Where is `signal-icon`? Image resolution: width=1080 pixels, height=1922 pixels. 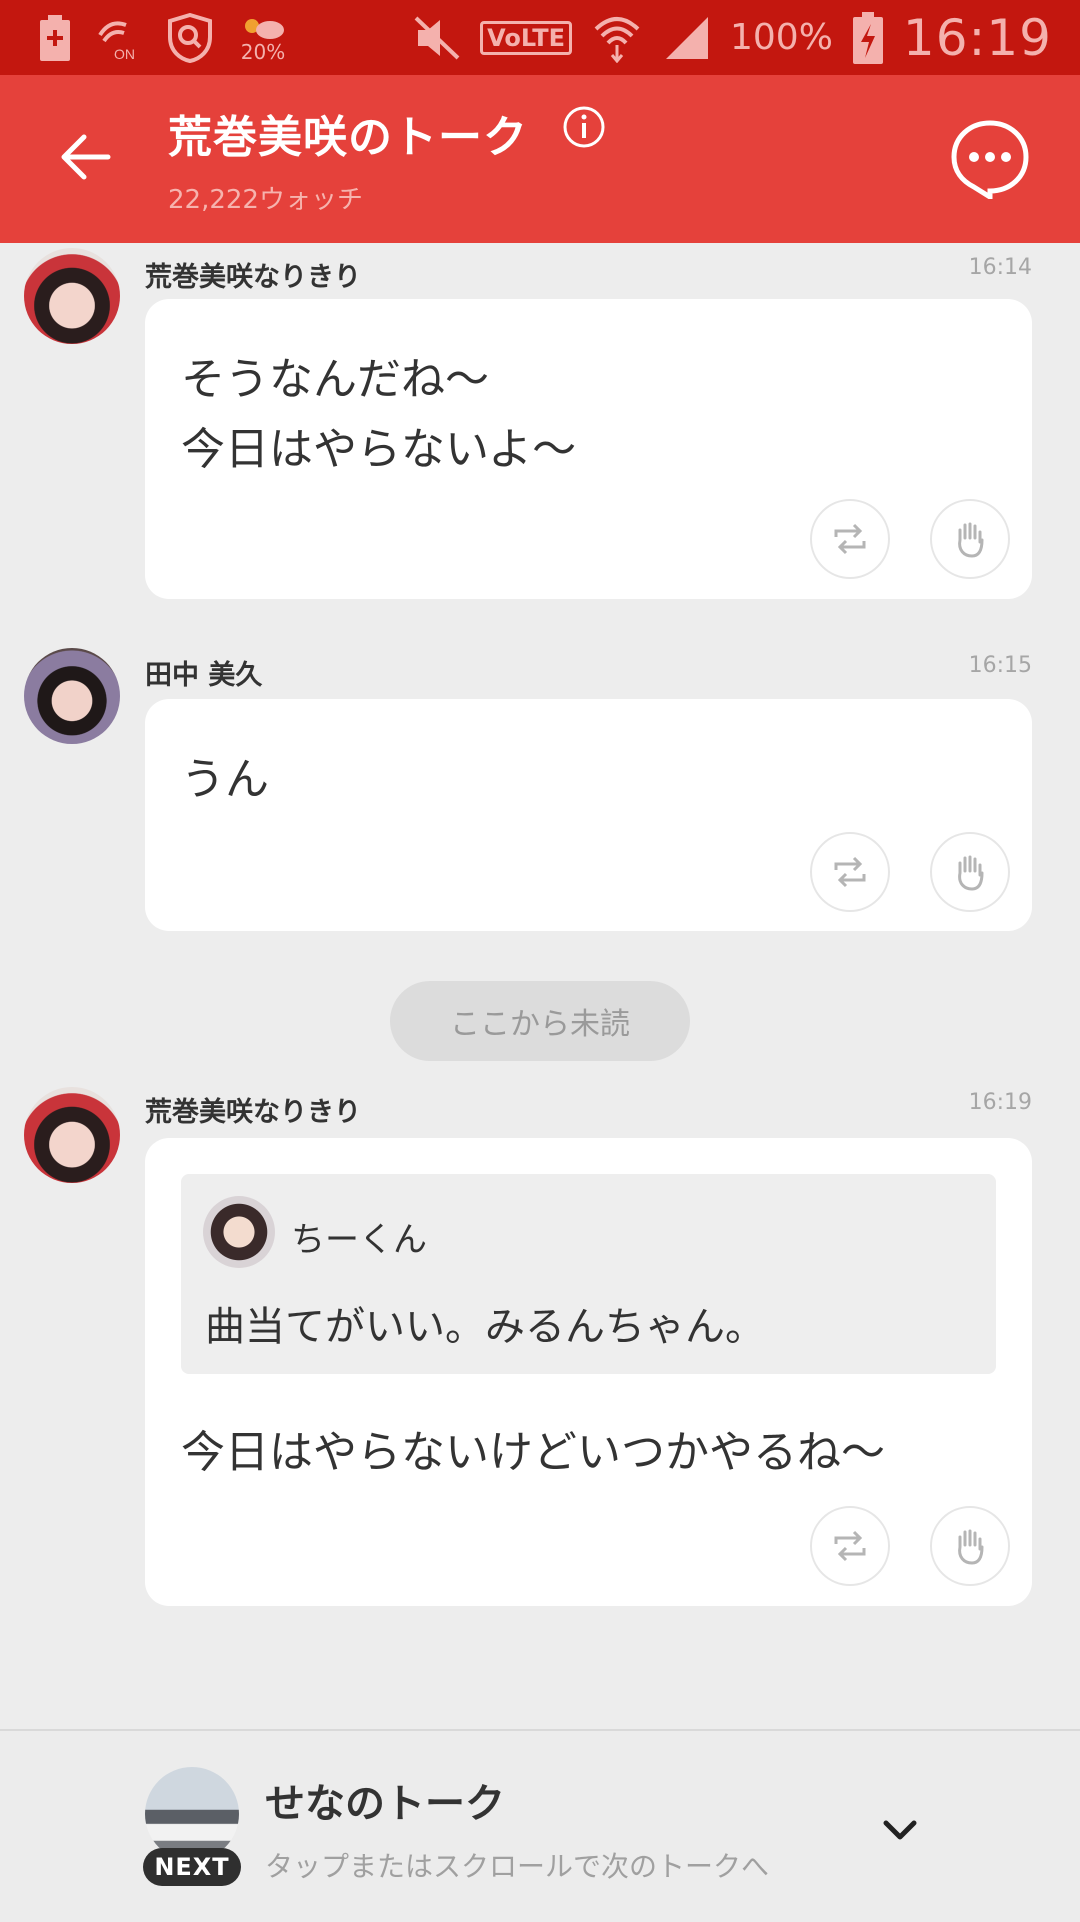 signal-icon is located at coordinates (686, 38).